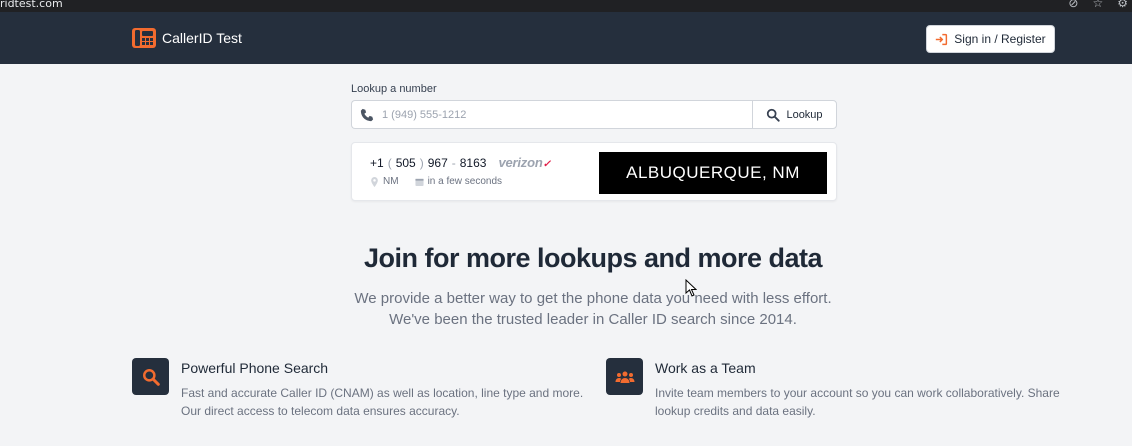 This screenshot has height=446, width=1132. What do you see at coordinates (255, 368) in the screenshot?
I see `feature-title: Powerful Phone Search` at bounding box center [255, 368].